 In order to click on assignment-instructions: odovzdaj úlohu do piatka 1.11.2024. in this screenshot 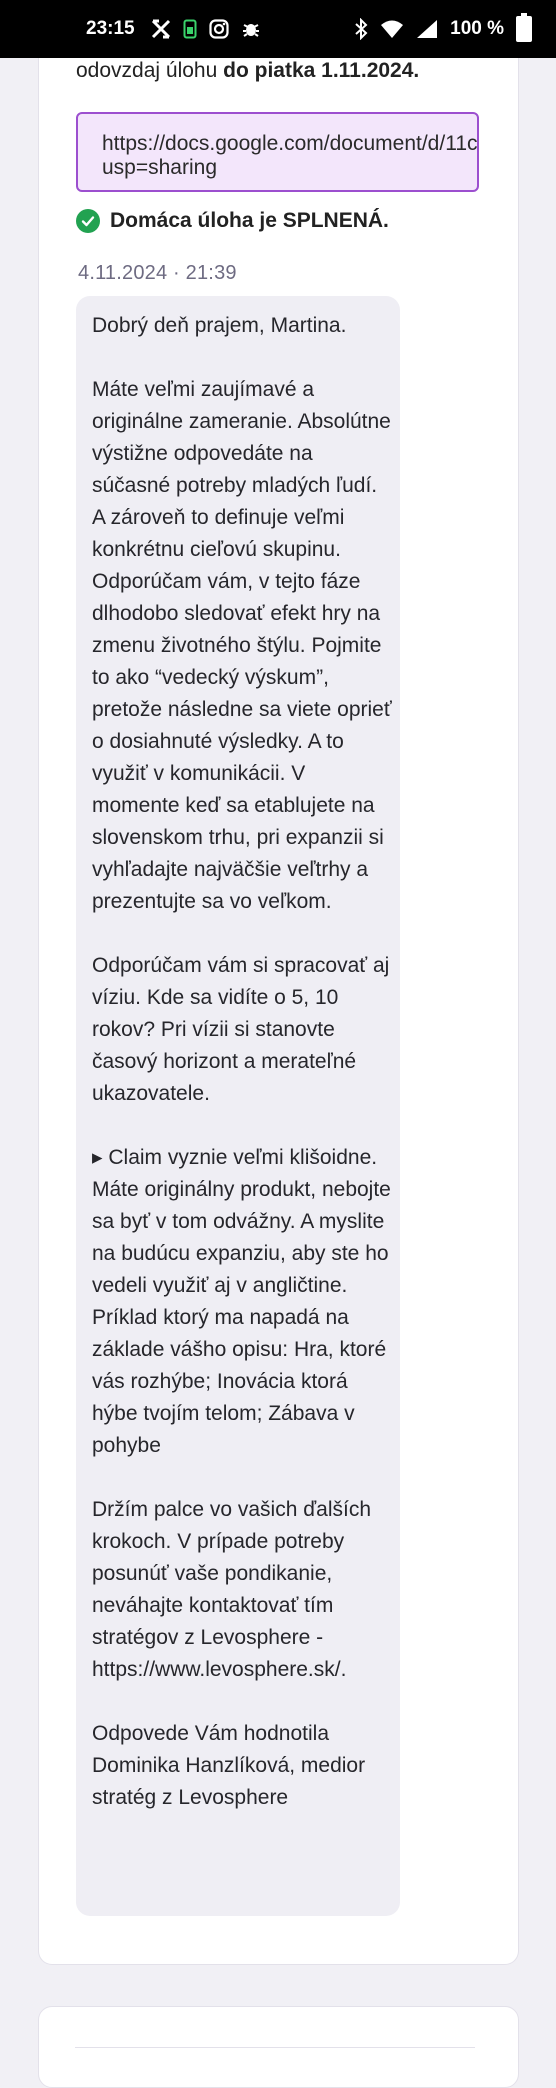, I will do `click(306, 71)`.